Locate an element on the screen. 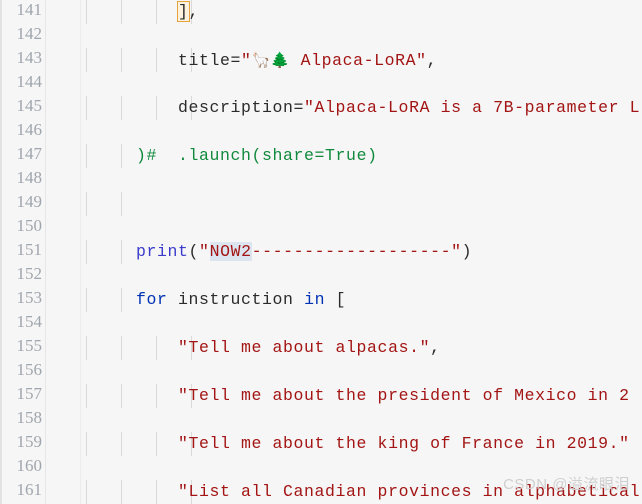  line-number: 161 is located at coordinates (29, 489).